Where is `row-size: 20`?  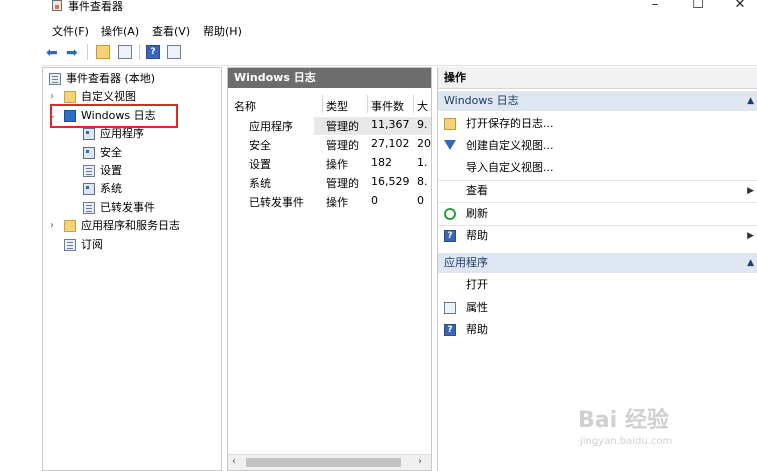
row-size: 20 is located at coordinates (424, 143).